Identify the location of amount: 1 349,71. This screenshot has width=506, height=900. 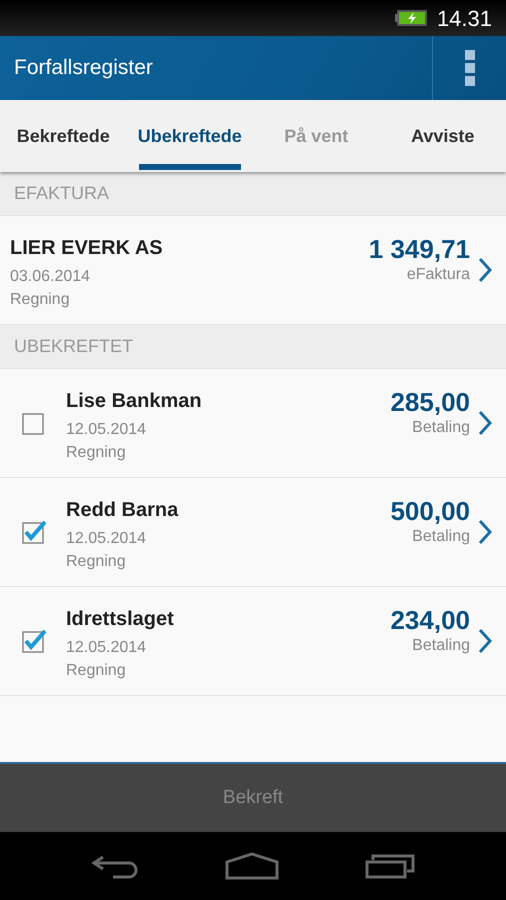
(419, 249).